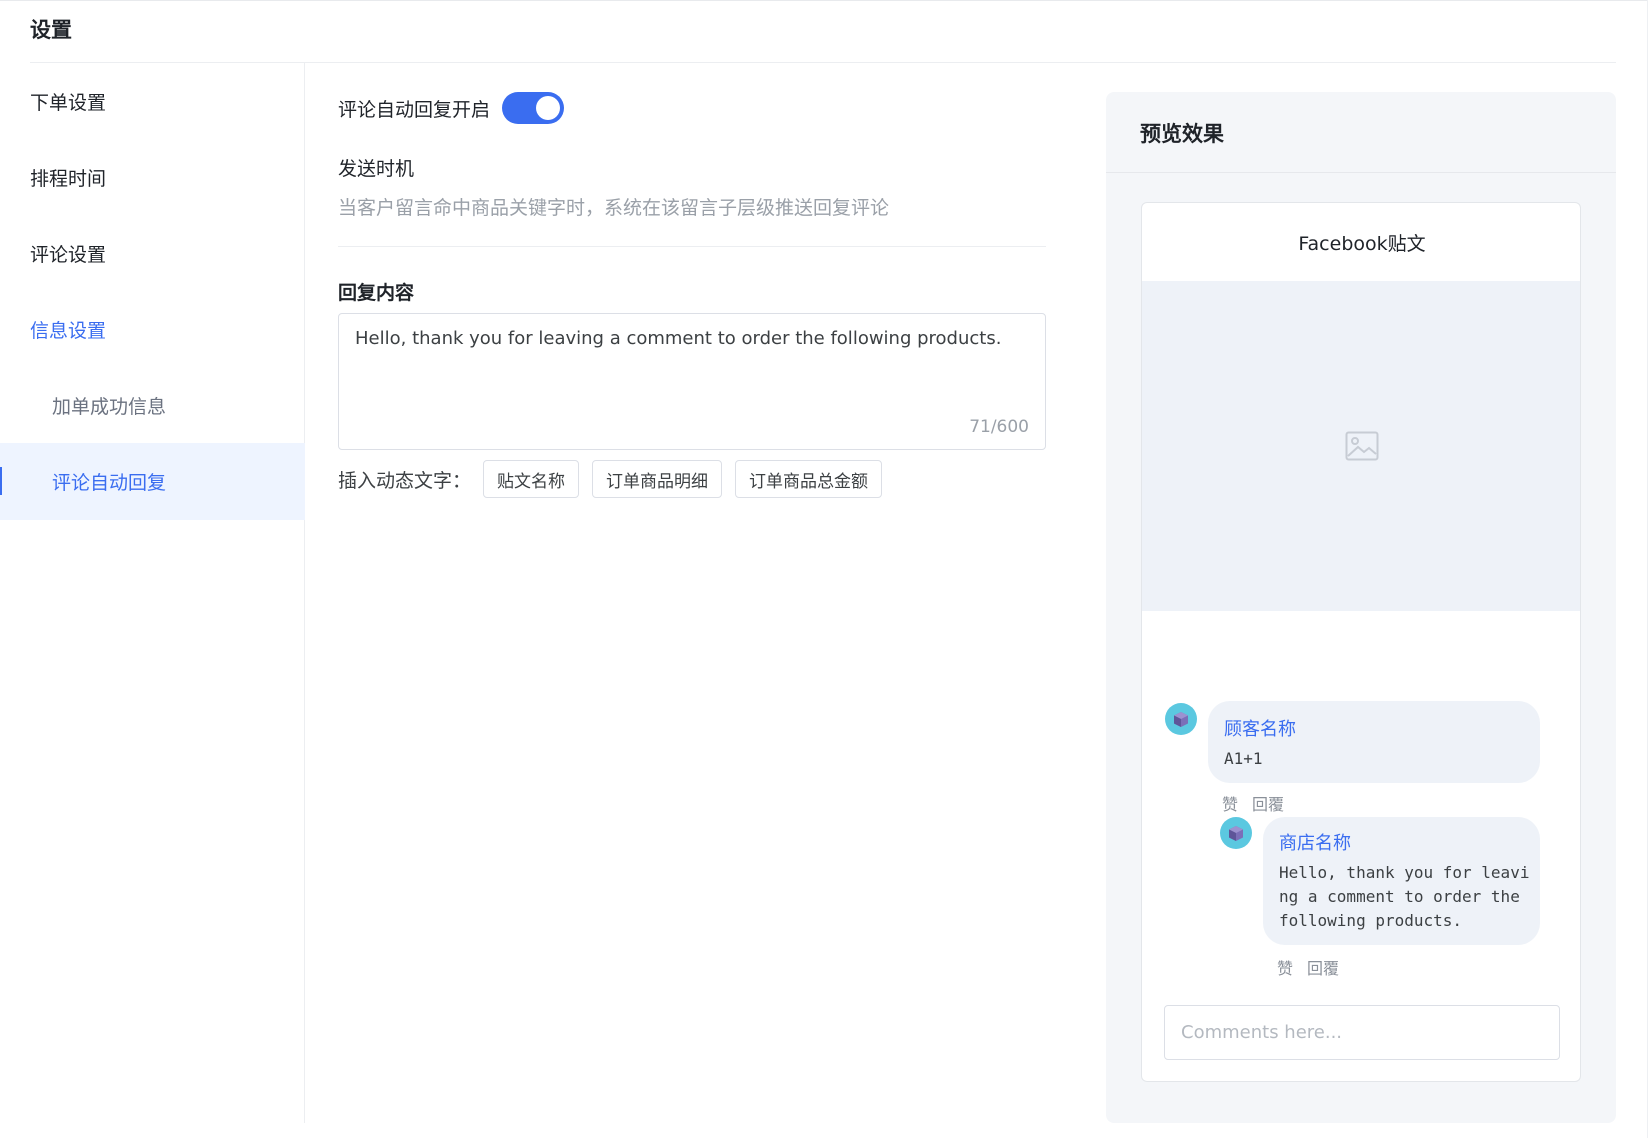 The height and width of the screenshot is (1138, 1648). What do you see at coordinates (1315, 842) in the screenshot?
I see `shop-name: 商店名称` at bounding box center [1315, 842].